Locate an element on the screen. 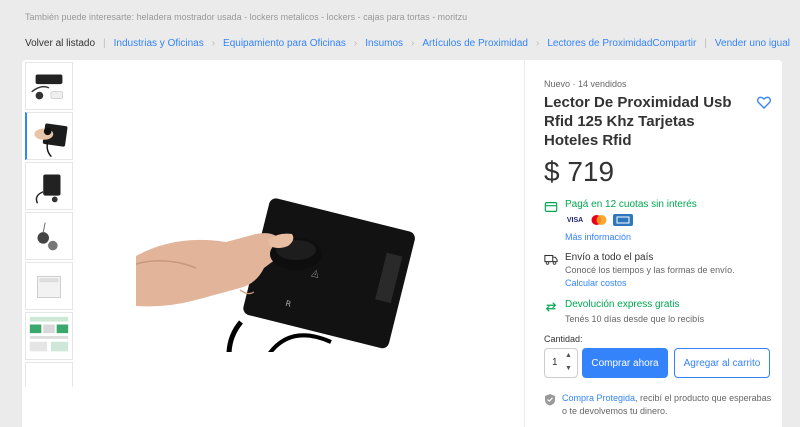 The width and height of the screenshot is (800, 427). column-divider is located at coordinates (524, 243).